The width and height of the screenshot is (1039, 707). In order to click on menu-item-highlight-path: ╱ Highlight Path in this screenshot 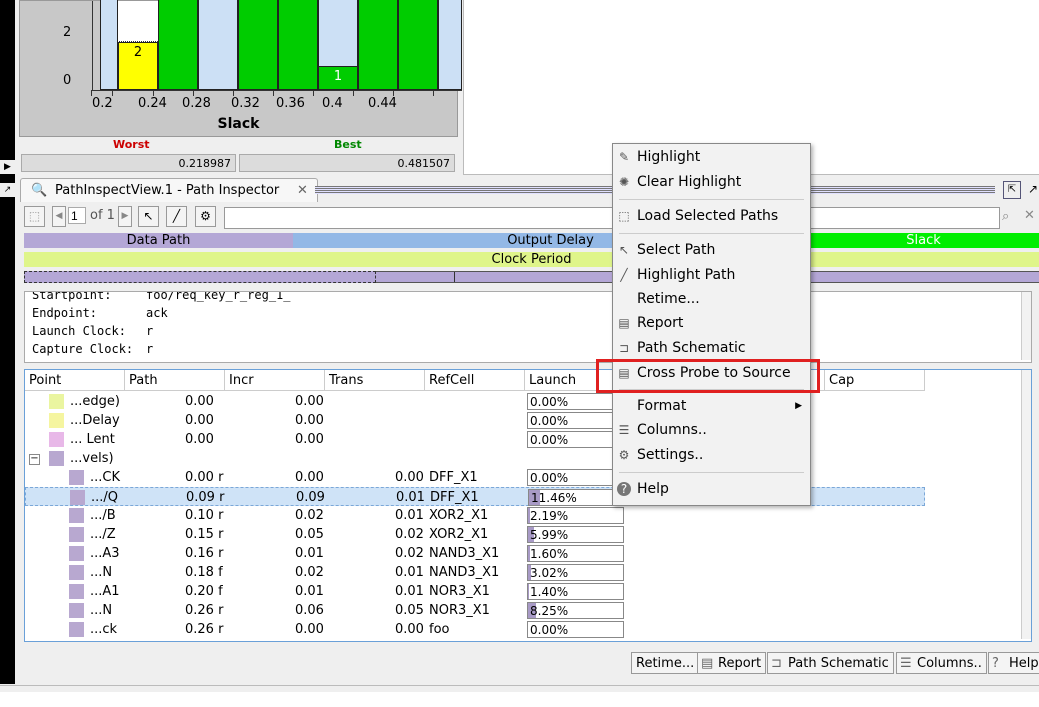, I will do `click(710, 275)`.